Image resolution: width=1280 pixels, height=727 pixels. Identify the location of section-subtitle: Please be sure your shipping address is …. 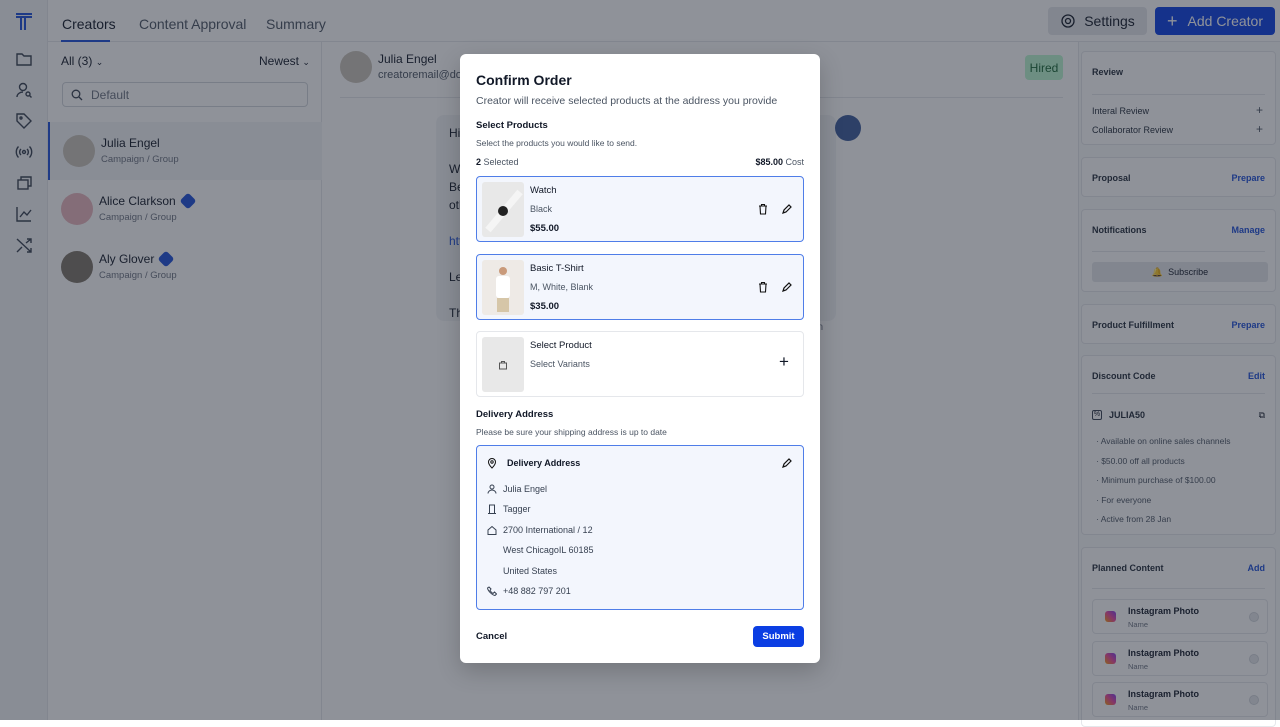
(571, 432).